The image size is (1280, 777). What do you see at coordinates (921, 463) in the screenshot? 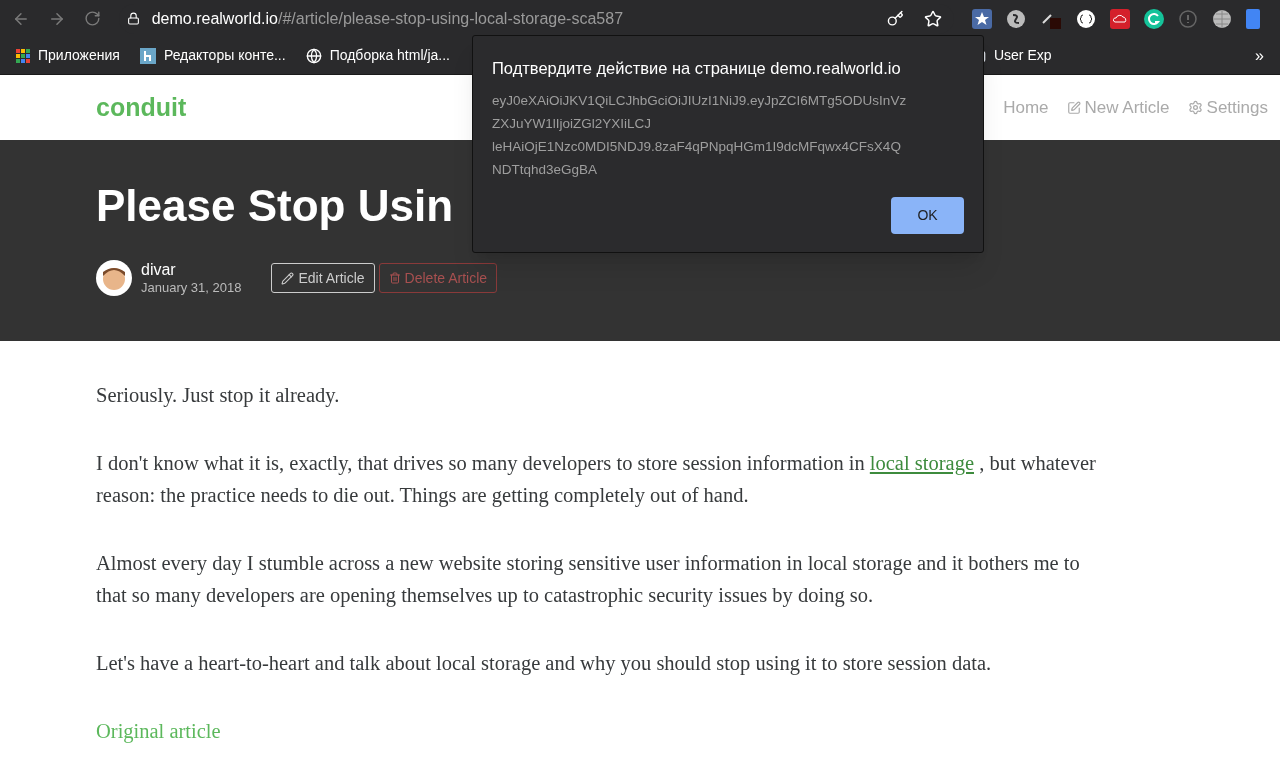
I see `local-storage-link: local storage` at bounding box center [921, 463].